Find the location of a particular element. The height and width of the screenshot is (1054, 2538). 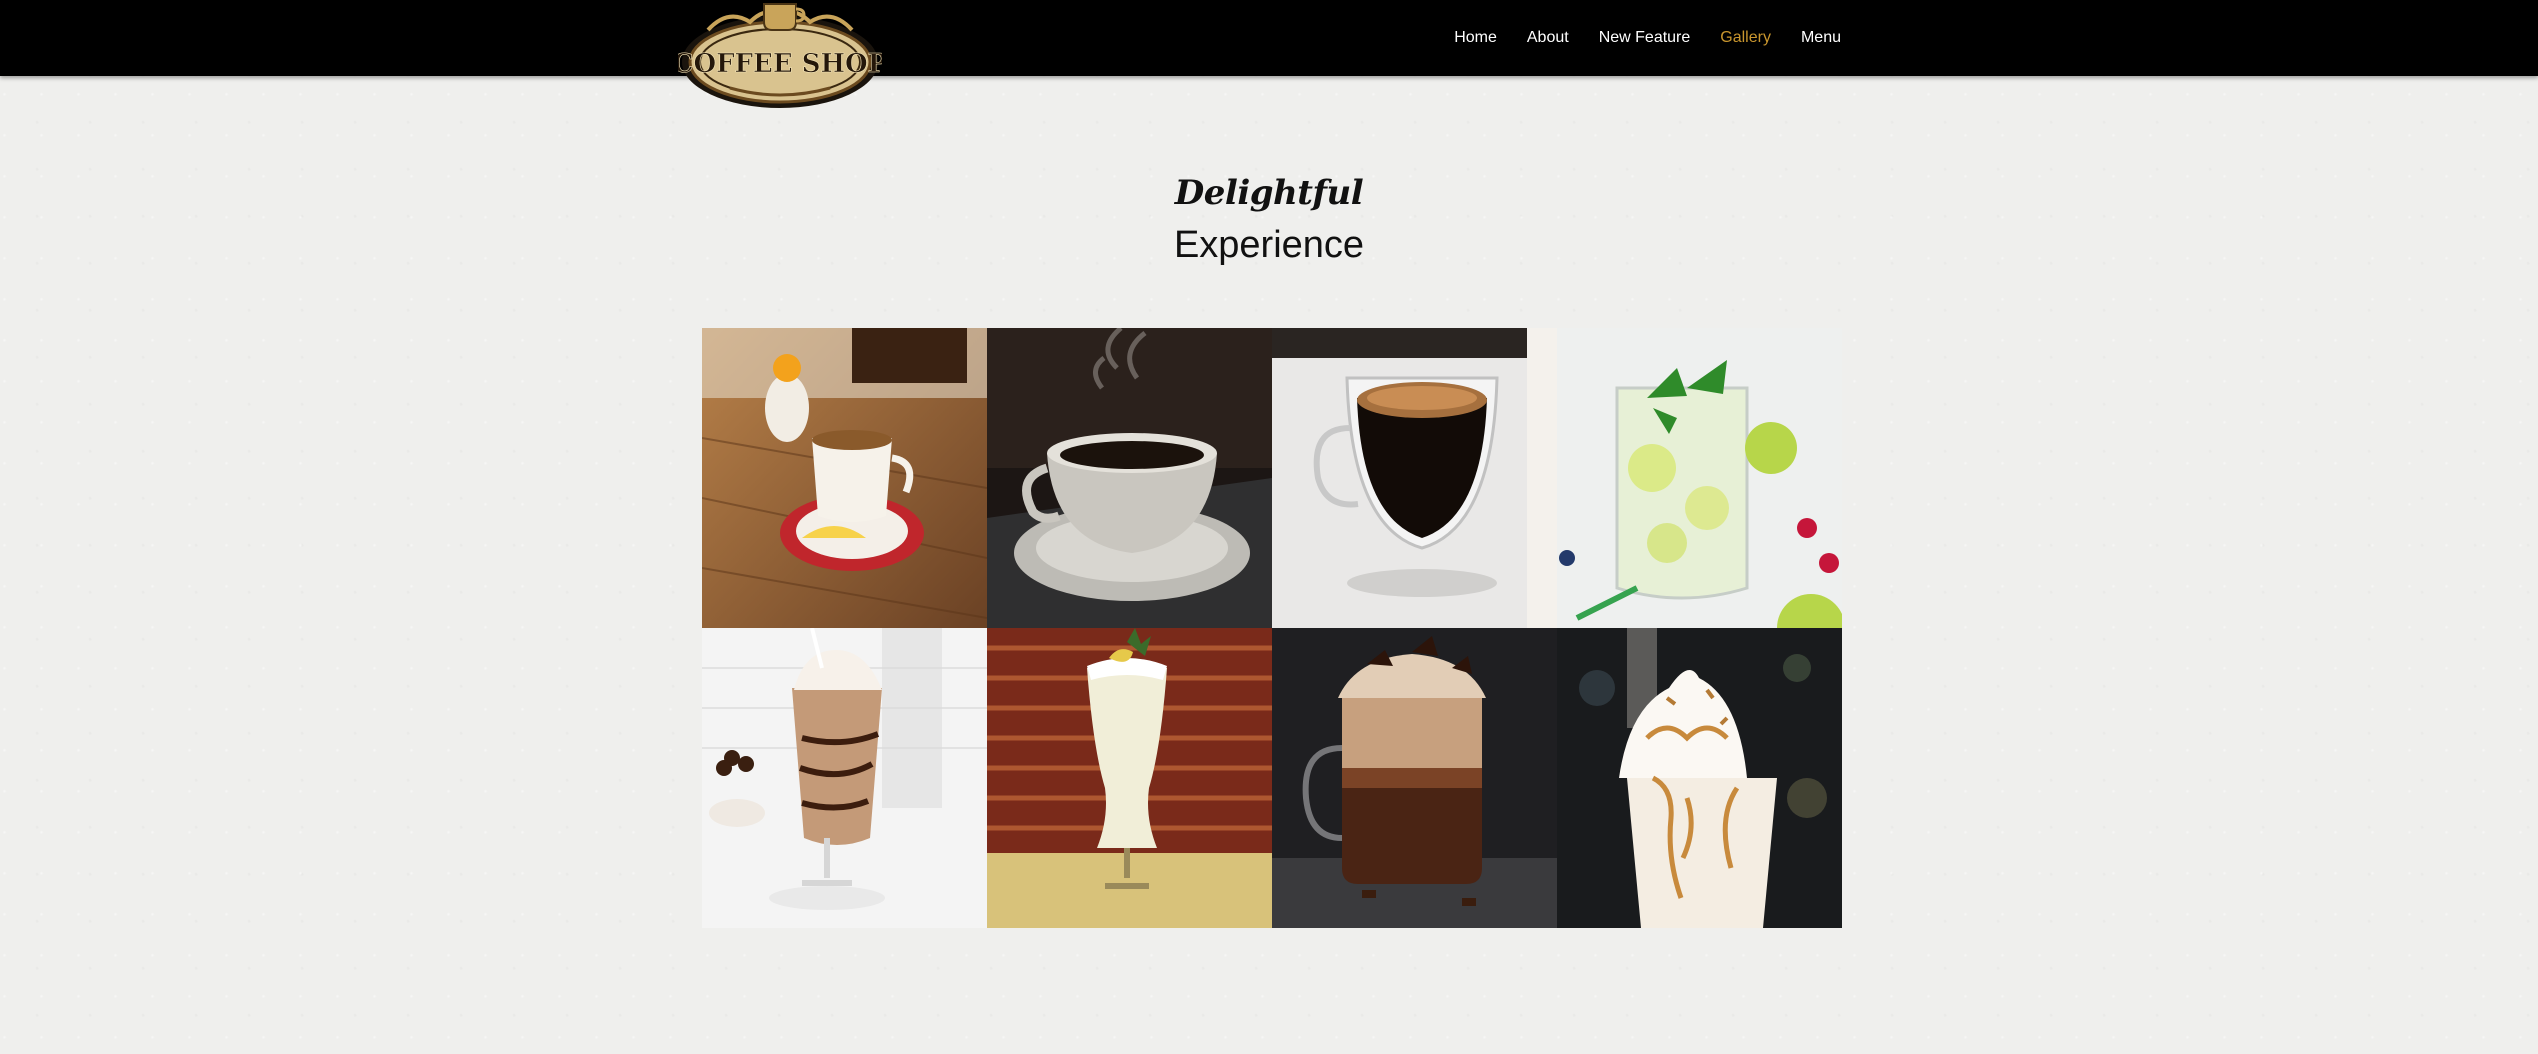

section-title: Experience is located at coordinates (1269, 245).